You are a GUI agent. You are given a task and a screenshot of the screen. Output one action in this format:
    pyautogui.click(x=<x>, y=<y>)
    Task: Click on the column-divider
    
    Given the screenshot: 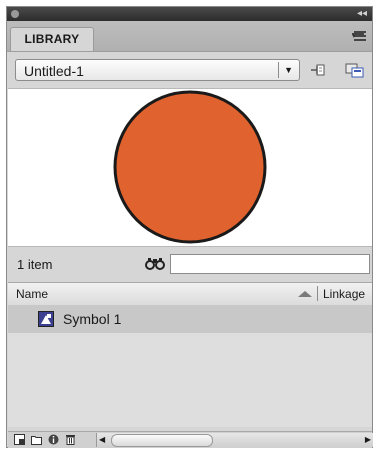 What is the action you would take?
    pyautogui.click(x=317, y=293)
    